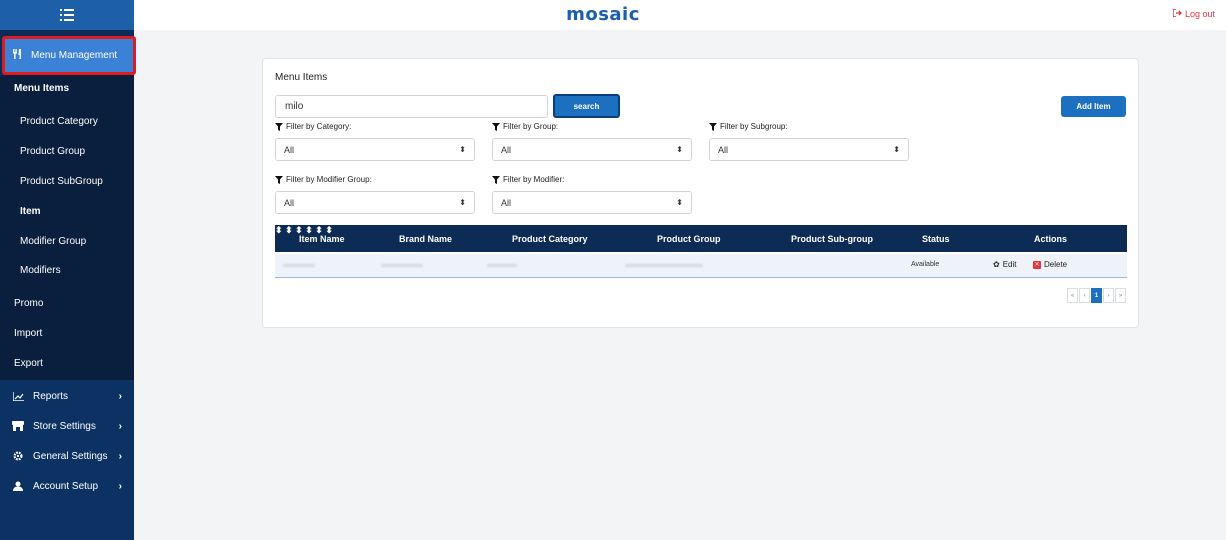  Describe the element at coordinates (689, 238) in the screenshot. I see `column-header-product-group: Product Group` at that location.